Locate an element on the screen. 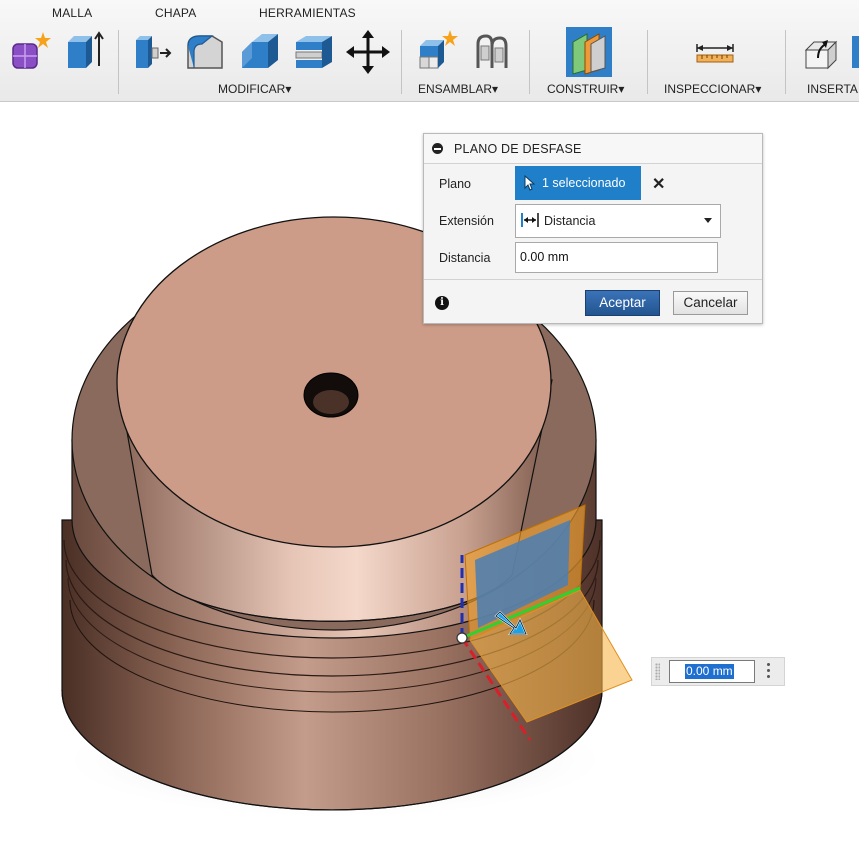 The height and width of the screenshot is (850, 859). fillet-icon is located at coordinates (206, 52).